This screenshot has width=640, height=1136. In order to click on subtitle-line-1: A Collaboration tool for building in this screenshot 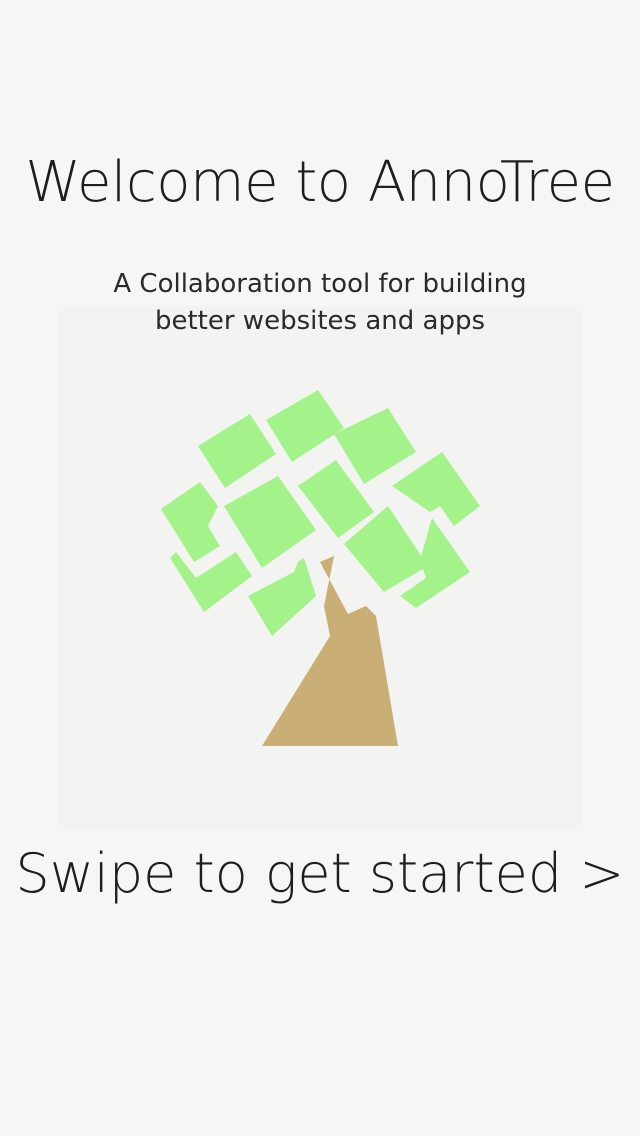, I will do `click(320, 284)`.